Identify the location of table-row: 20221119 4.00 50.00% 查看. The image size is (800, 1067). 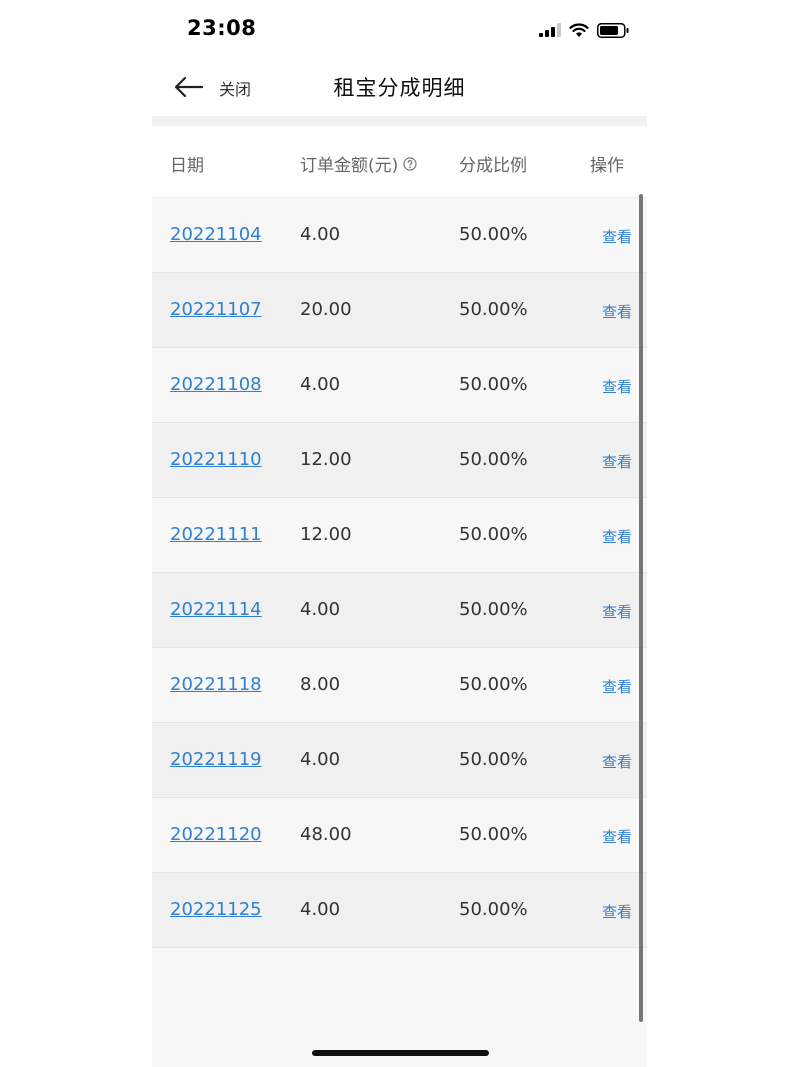
(399, 760).